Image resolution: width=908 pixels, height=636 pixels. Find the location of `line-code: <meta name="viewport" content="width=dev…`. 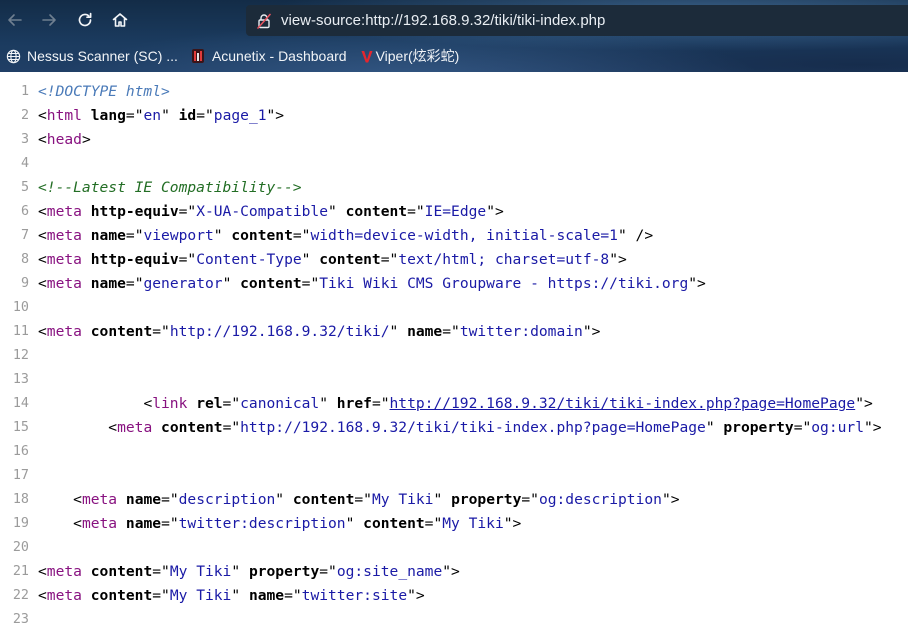

line-code: <meta name="viewport" content="width=dev… is located at coordinates (345, 236).